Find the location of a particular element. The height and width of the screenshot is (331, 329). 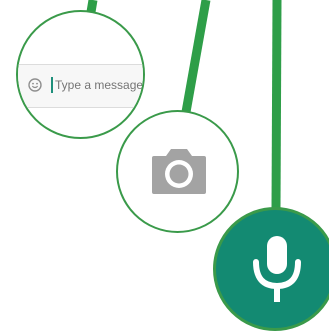

camera-callout is located at coordinates (177, 171).